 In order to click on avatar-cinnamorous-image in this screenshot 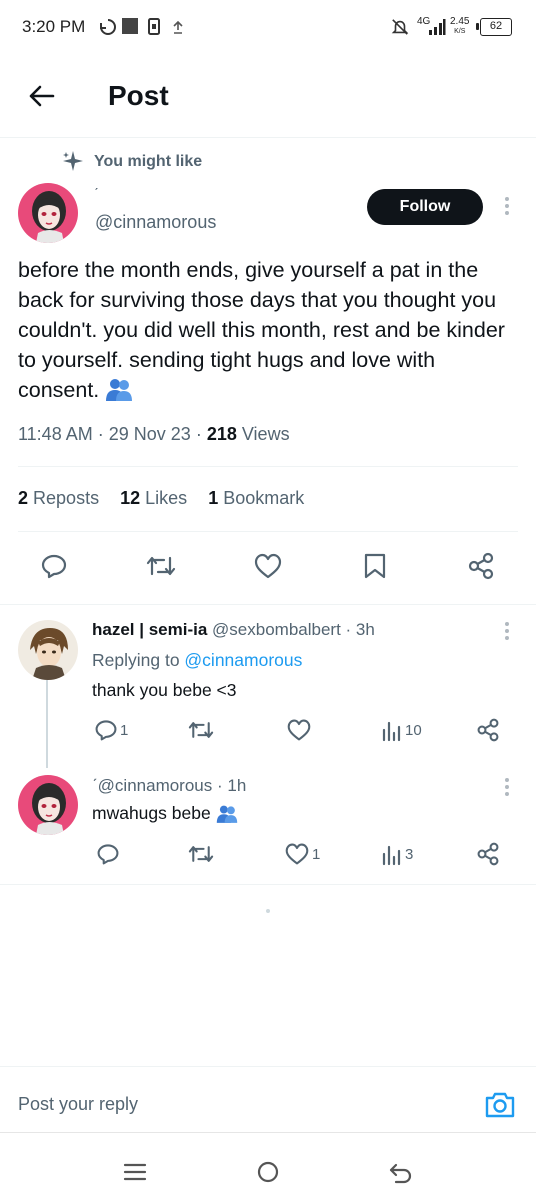, I will do `click(48, 213)`.